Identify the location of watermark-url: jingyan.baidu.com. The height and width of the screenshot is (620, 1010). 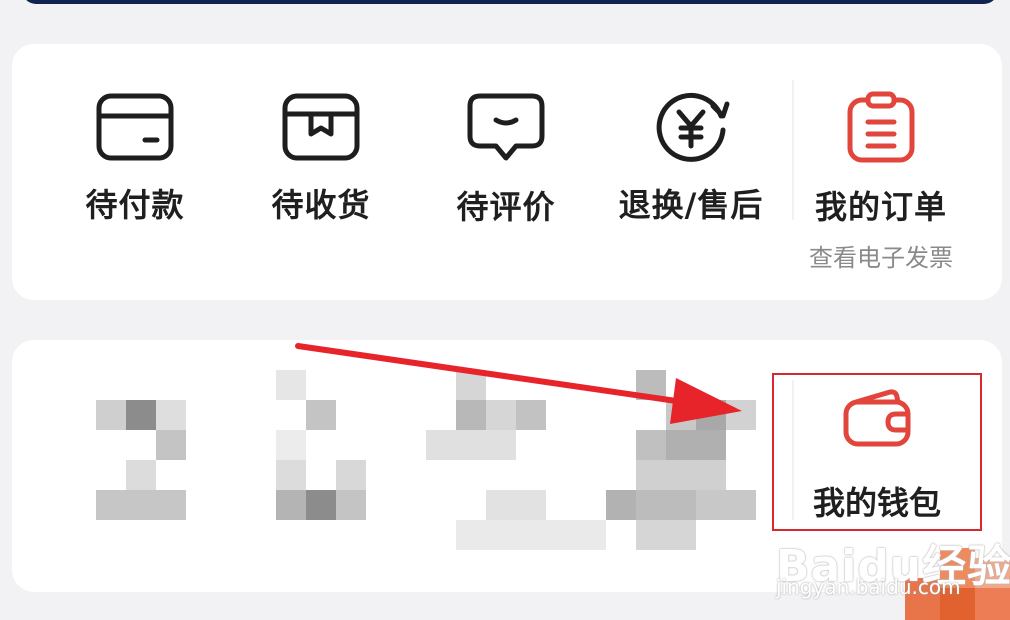
(868, 587).